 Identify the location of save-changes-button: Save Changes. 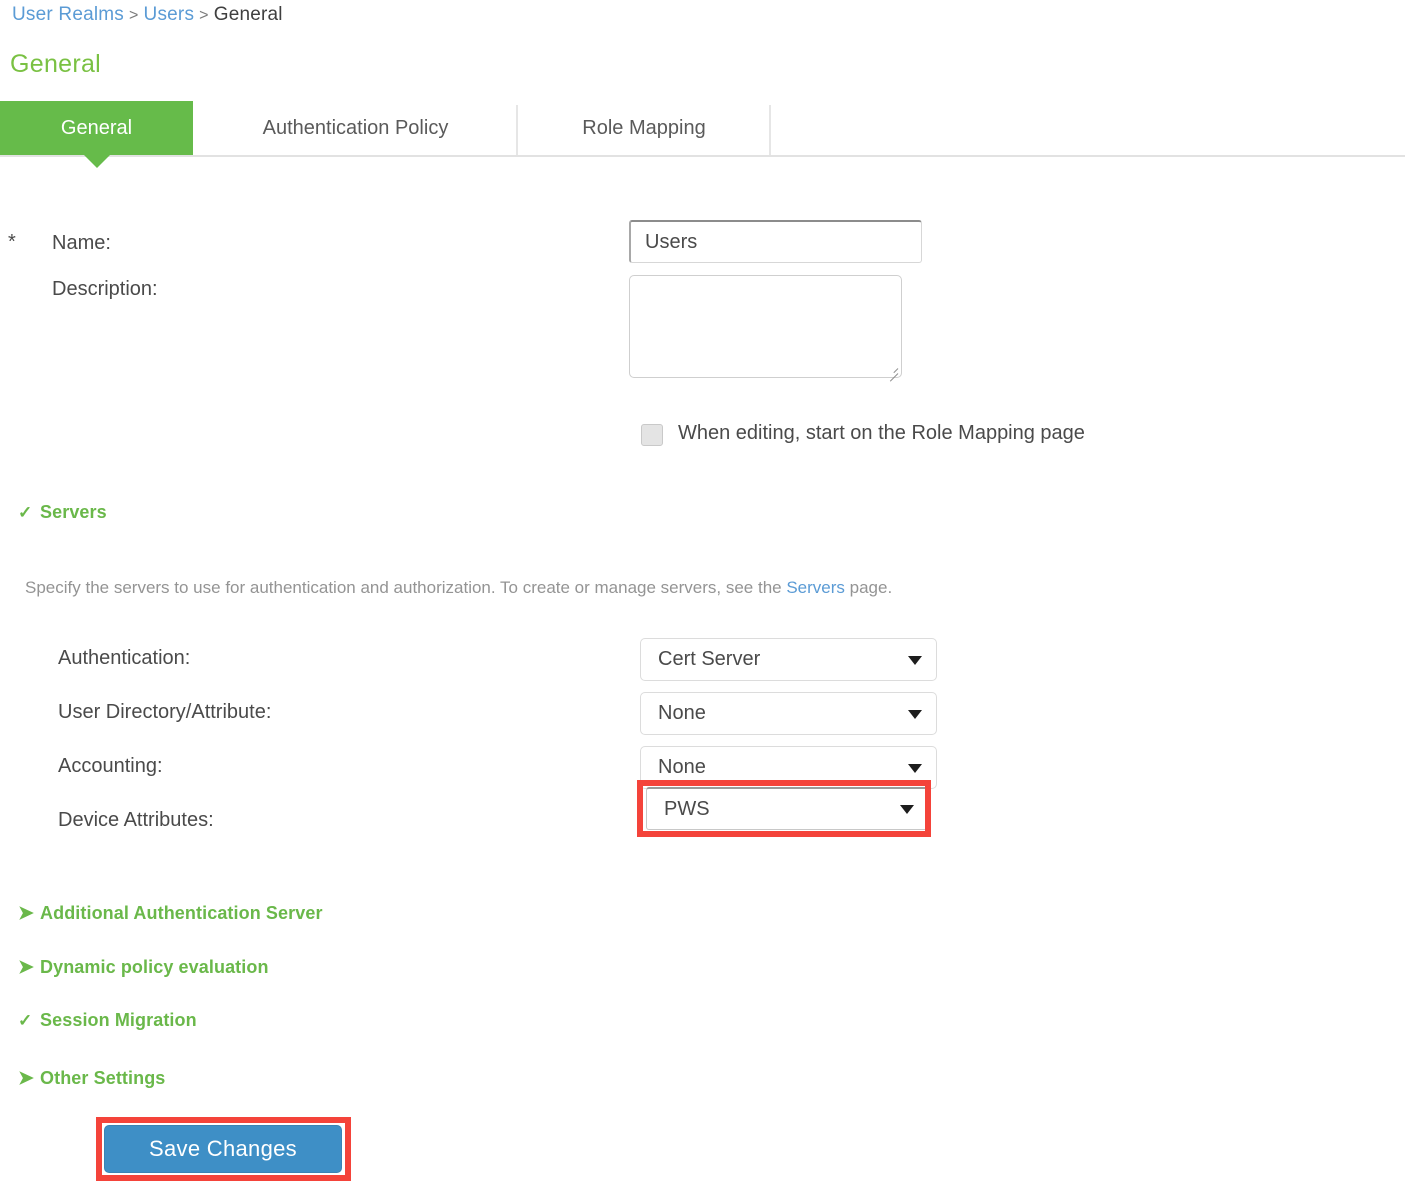
(223, 1149).